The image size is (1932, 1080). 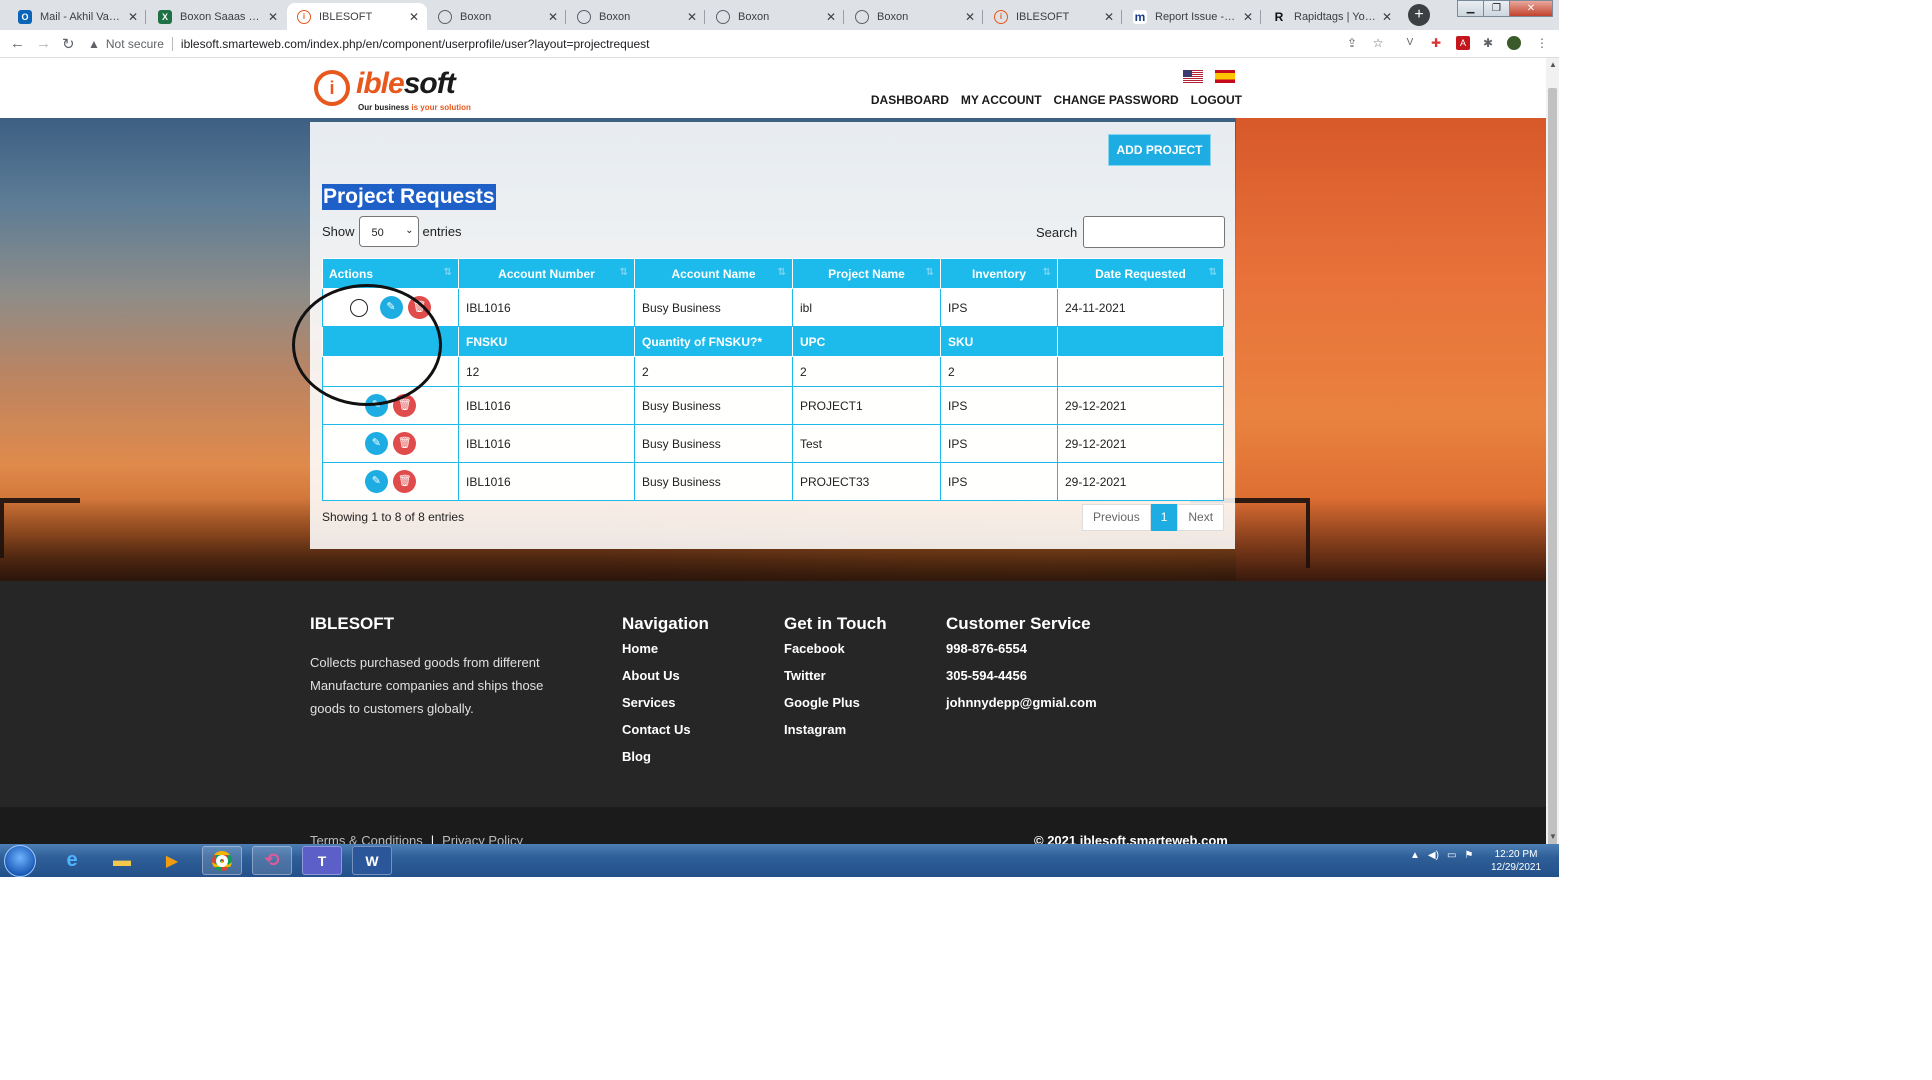 What do you see at coordinates (1531, 8) in the screenshot?
I see `close-window-icon: ✕` at bounding box center [1531, 8].